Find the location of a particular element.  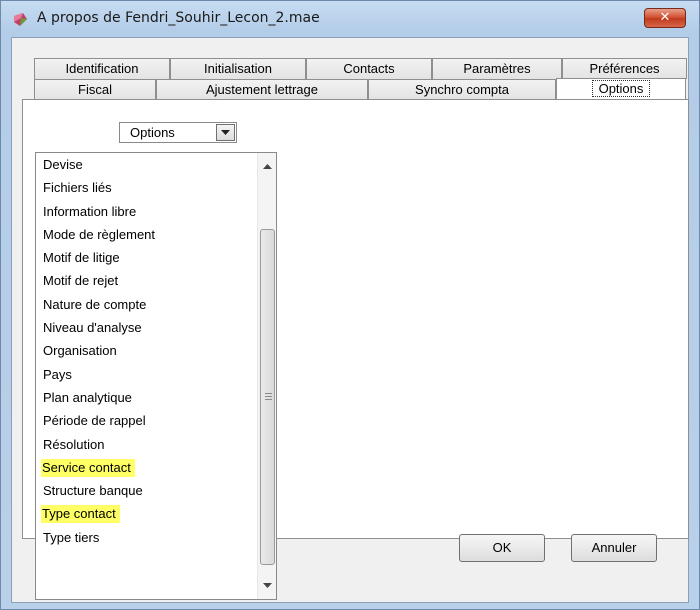

tab-synchro-compta: Synchro compta is located at coordinates (462, 89).